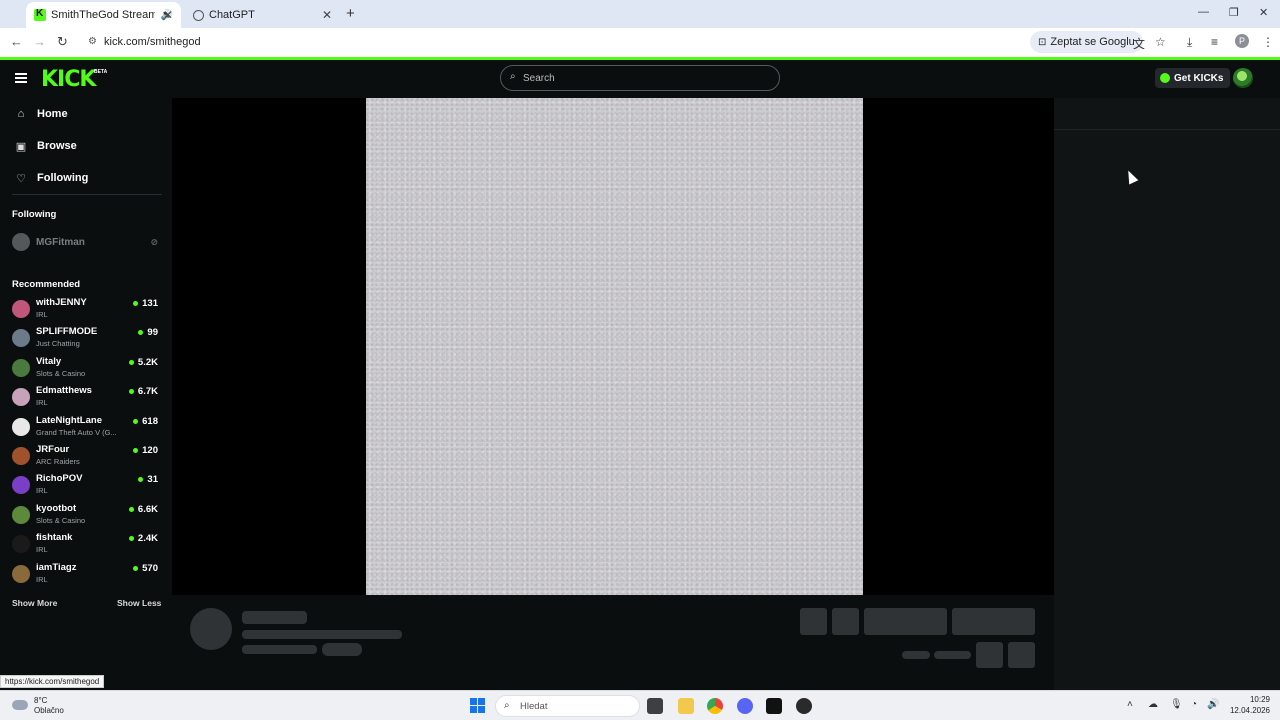 This screenshot has width=1280, height=720. Describe the element at coordinates (150, 450) in the screenshot. I see `viewer-count-value: 120` at that location.